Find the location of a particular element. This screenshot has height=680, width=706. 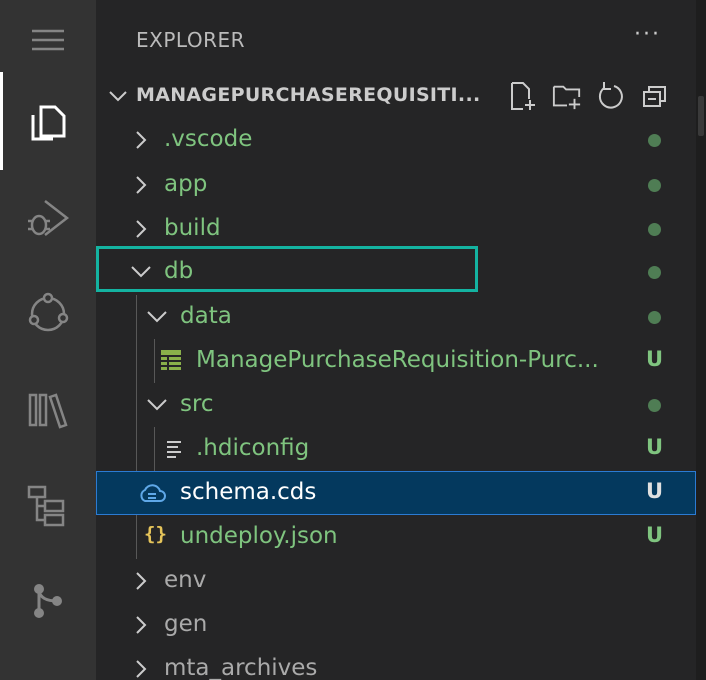

extensions-icon is located at coordinates (48, 410).